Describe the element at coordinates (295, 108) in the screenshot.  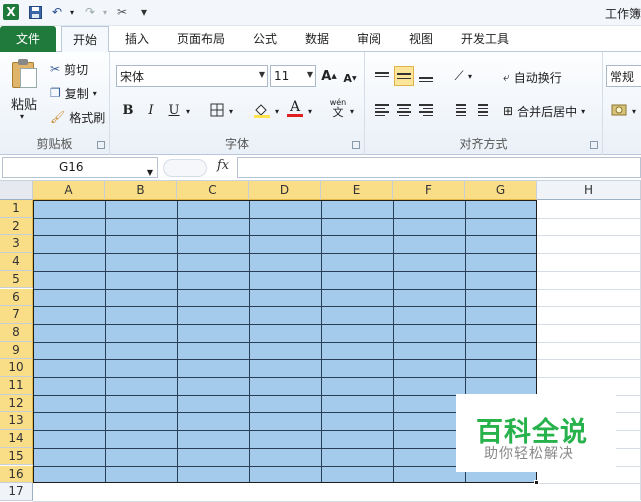
I see `font-color-icon: A` at that location.